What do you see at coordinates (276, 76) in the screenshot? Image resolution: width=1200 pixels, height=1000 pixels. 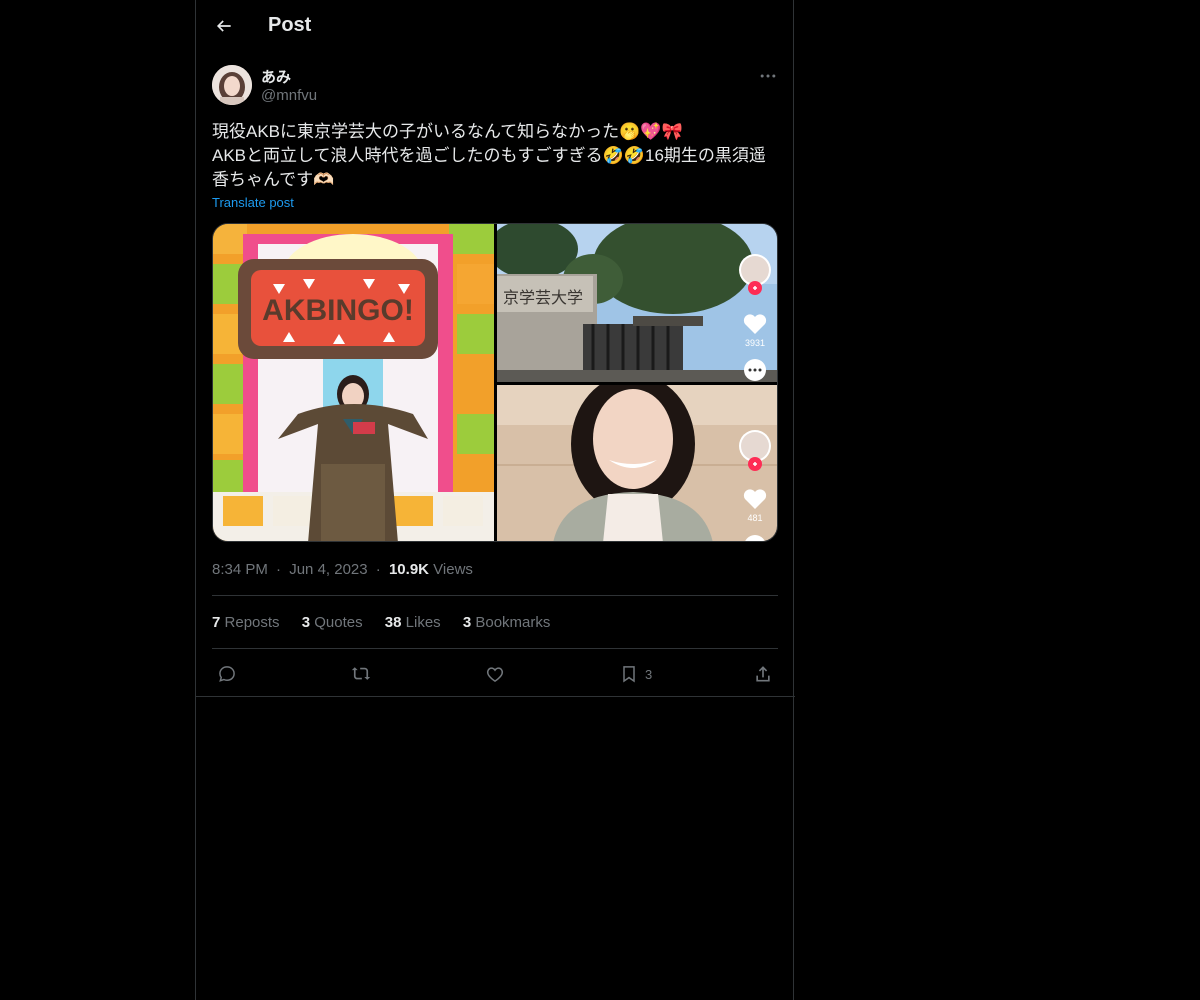 I see `author-display-name: あみ` at bounding box center [276, 76].